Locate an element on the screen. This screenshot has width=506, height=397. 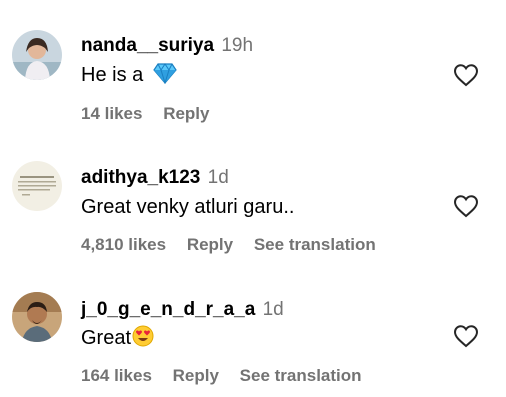
comment-header: j_0_g_e_n_d_r_a_a 1d is located at coordinates (182, 310).